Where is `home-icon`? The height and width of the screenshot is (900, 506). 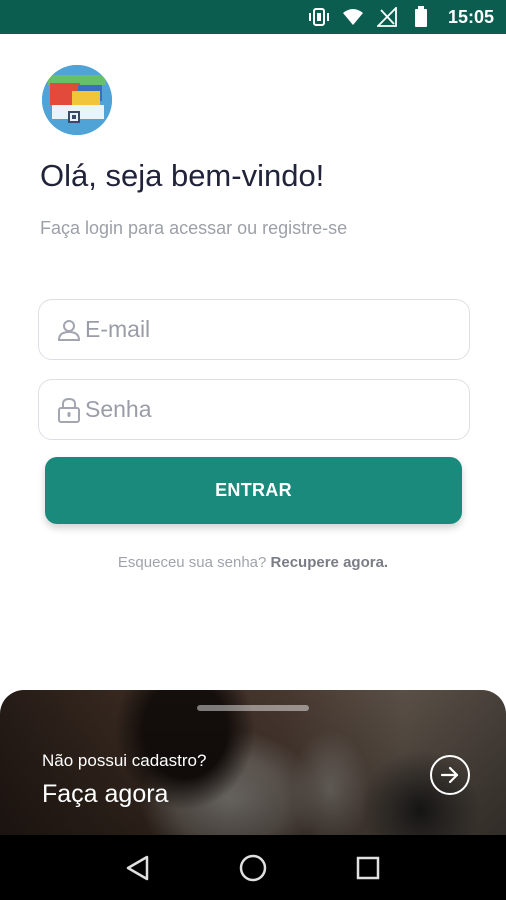
home-icon is located at coordinates (253, 868).